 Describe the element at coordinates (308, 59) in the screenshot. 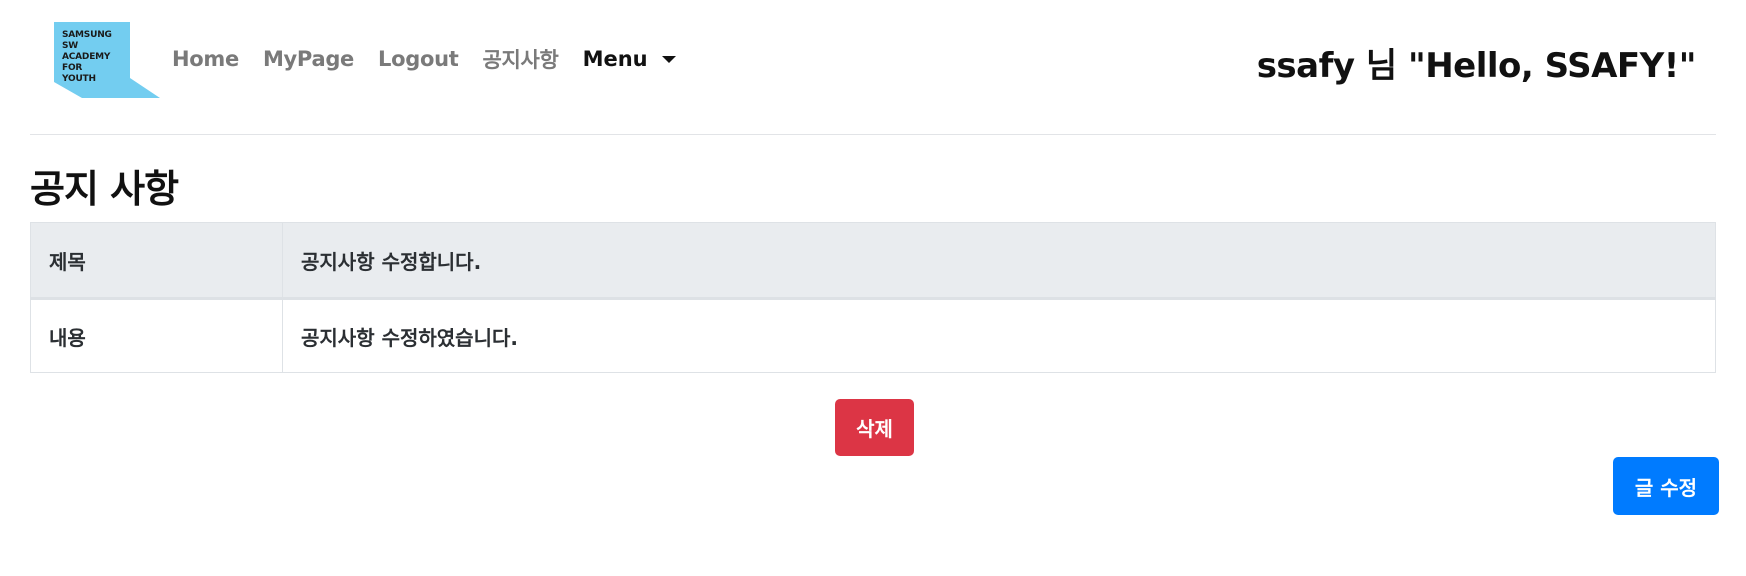

I see `nav-link-mypage: MyPage` at that location.